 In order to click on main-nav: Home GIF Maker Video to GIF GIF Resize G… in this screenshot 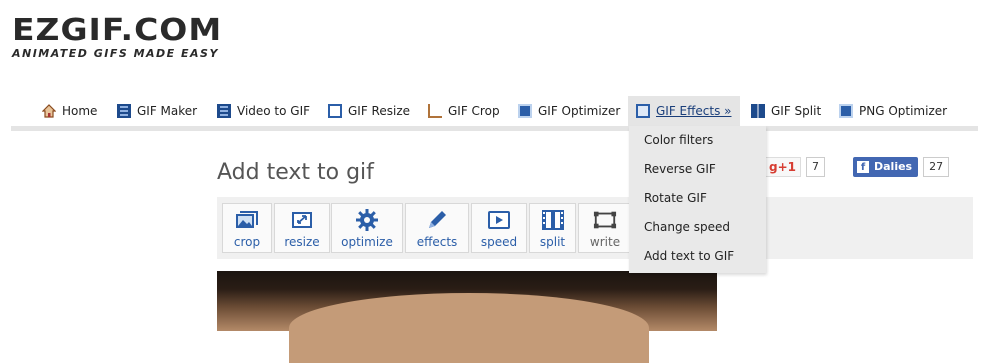, I will do `click(493, 111)`.